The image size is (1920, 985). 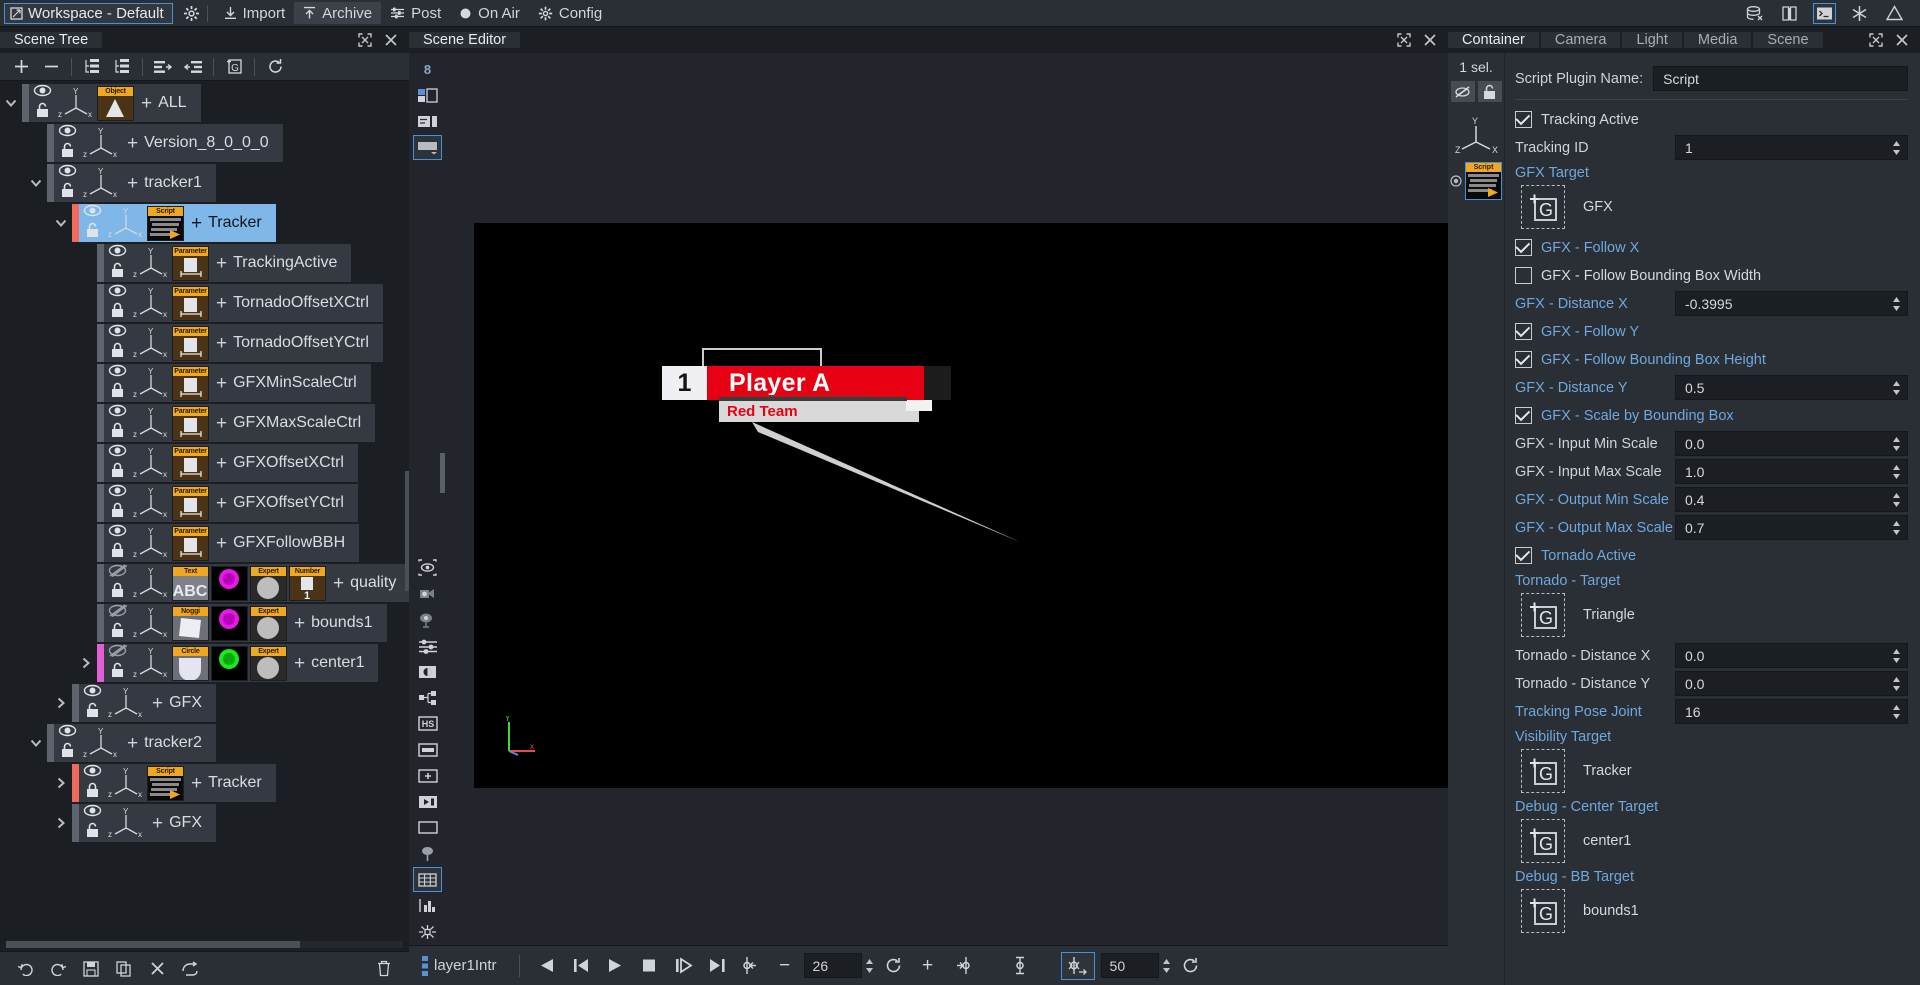 I want to click on tree-row: Yz x Parameter + TornadoOffsetYCtrl, so click(x=204, y=343).